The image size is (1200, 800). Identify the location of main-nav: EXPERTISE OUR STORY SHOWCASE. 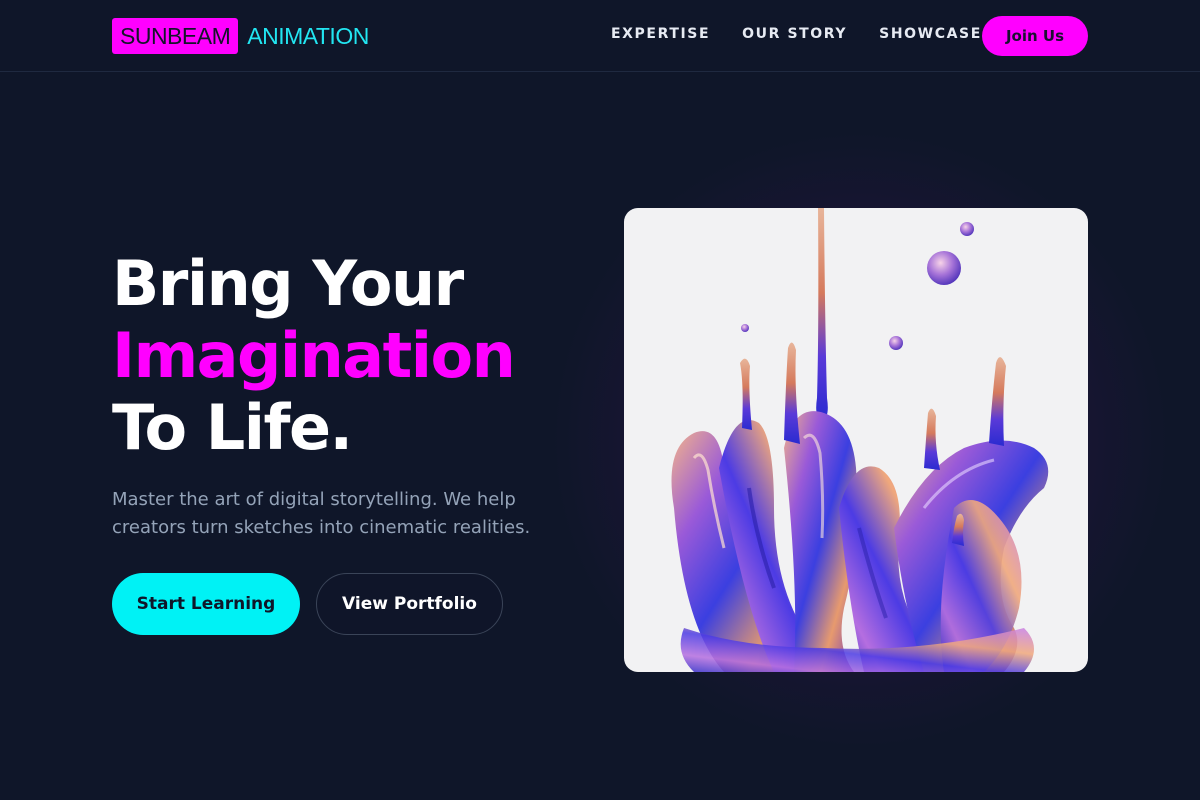
(796, 34).